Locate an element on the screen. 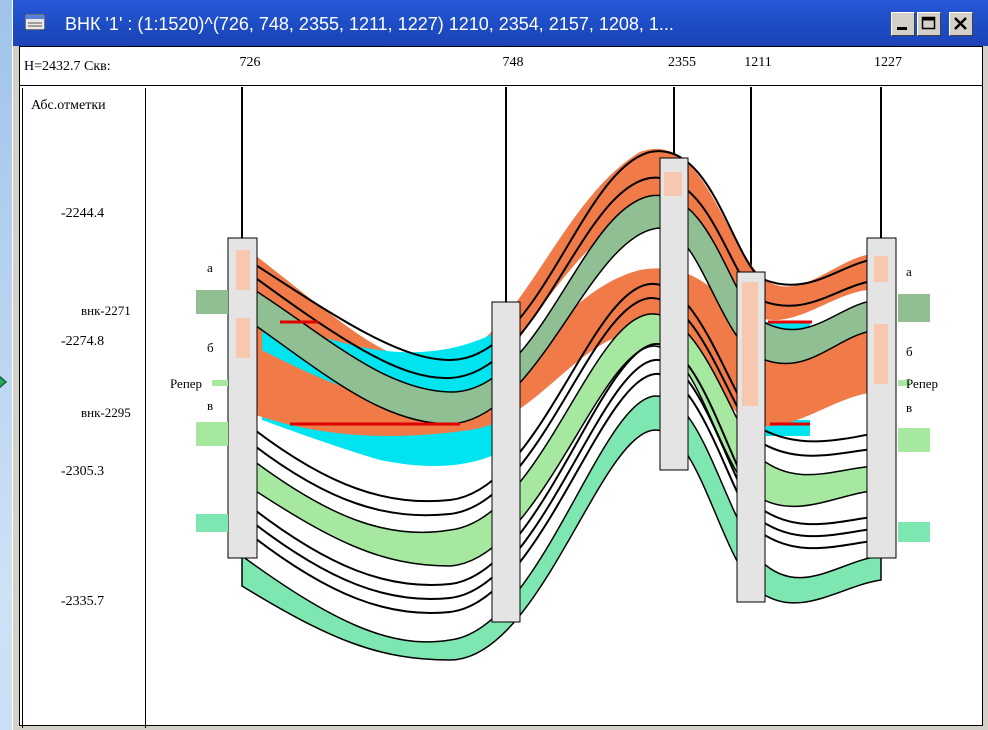 This screenshot has height=730, width=988. right-zone-markers is located at coordinates (914, 418).